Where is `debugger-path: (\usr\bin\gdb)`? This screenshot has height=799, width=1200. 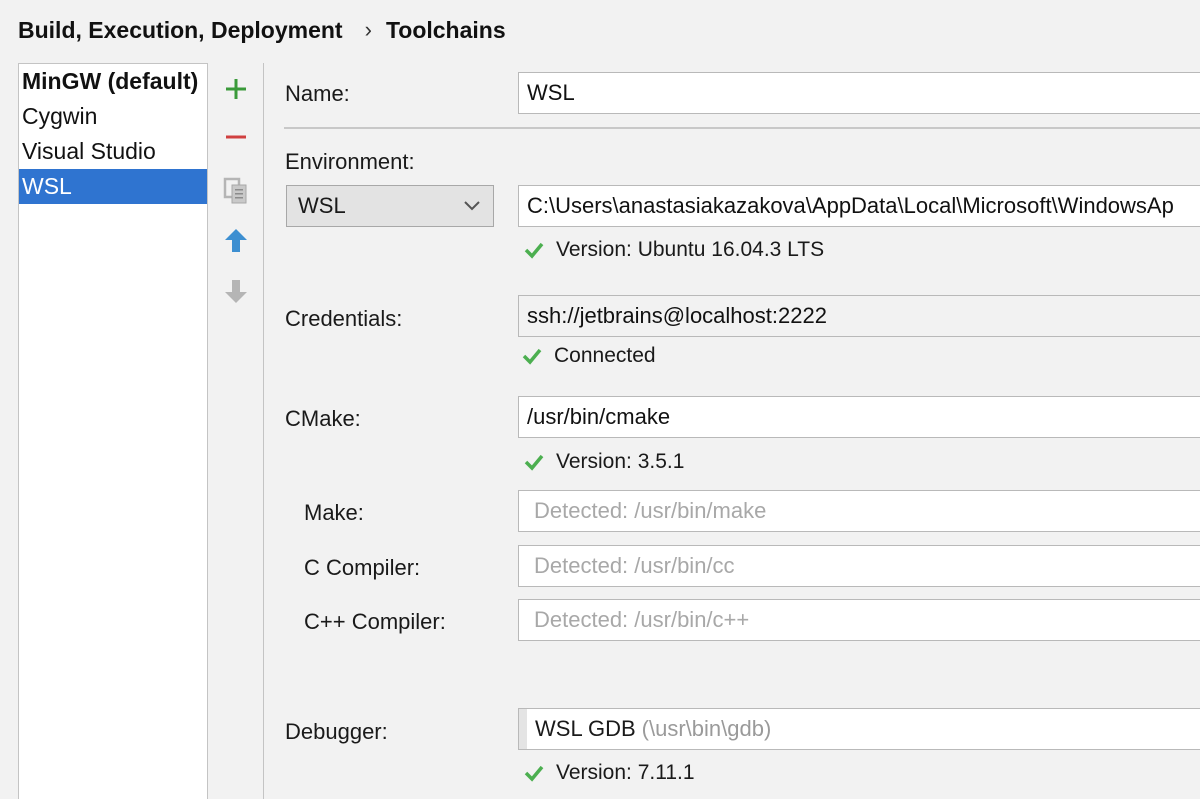 debugger-path: (\usr\bin\gdb) is located at coordinates (706, 728).